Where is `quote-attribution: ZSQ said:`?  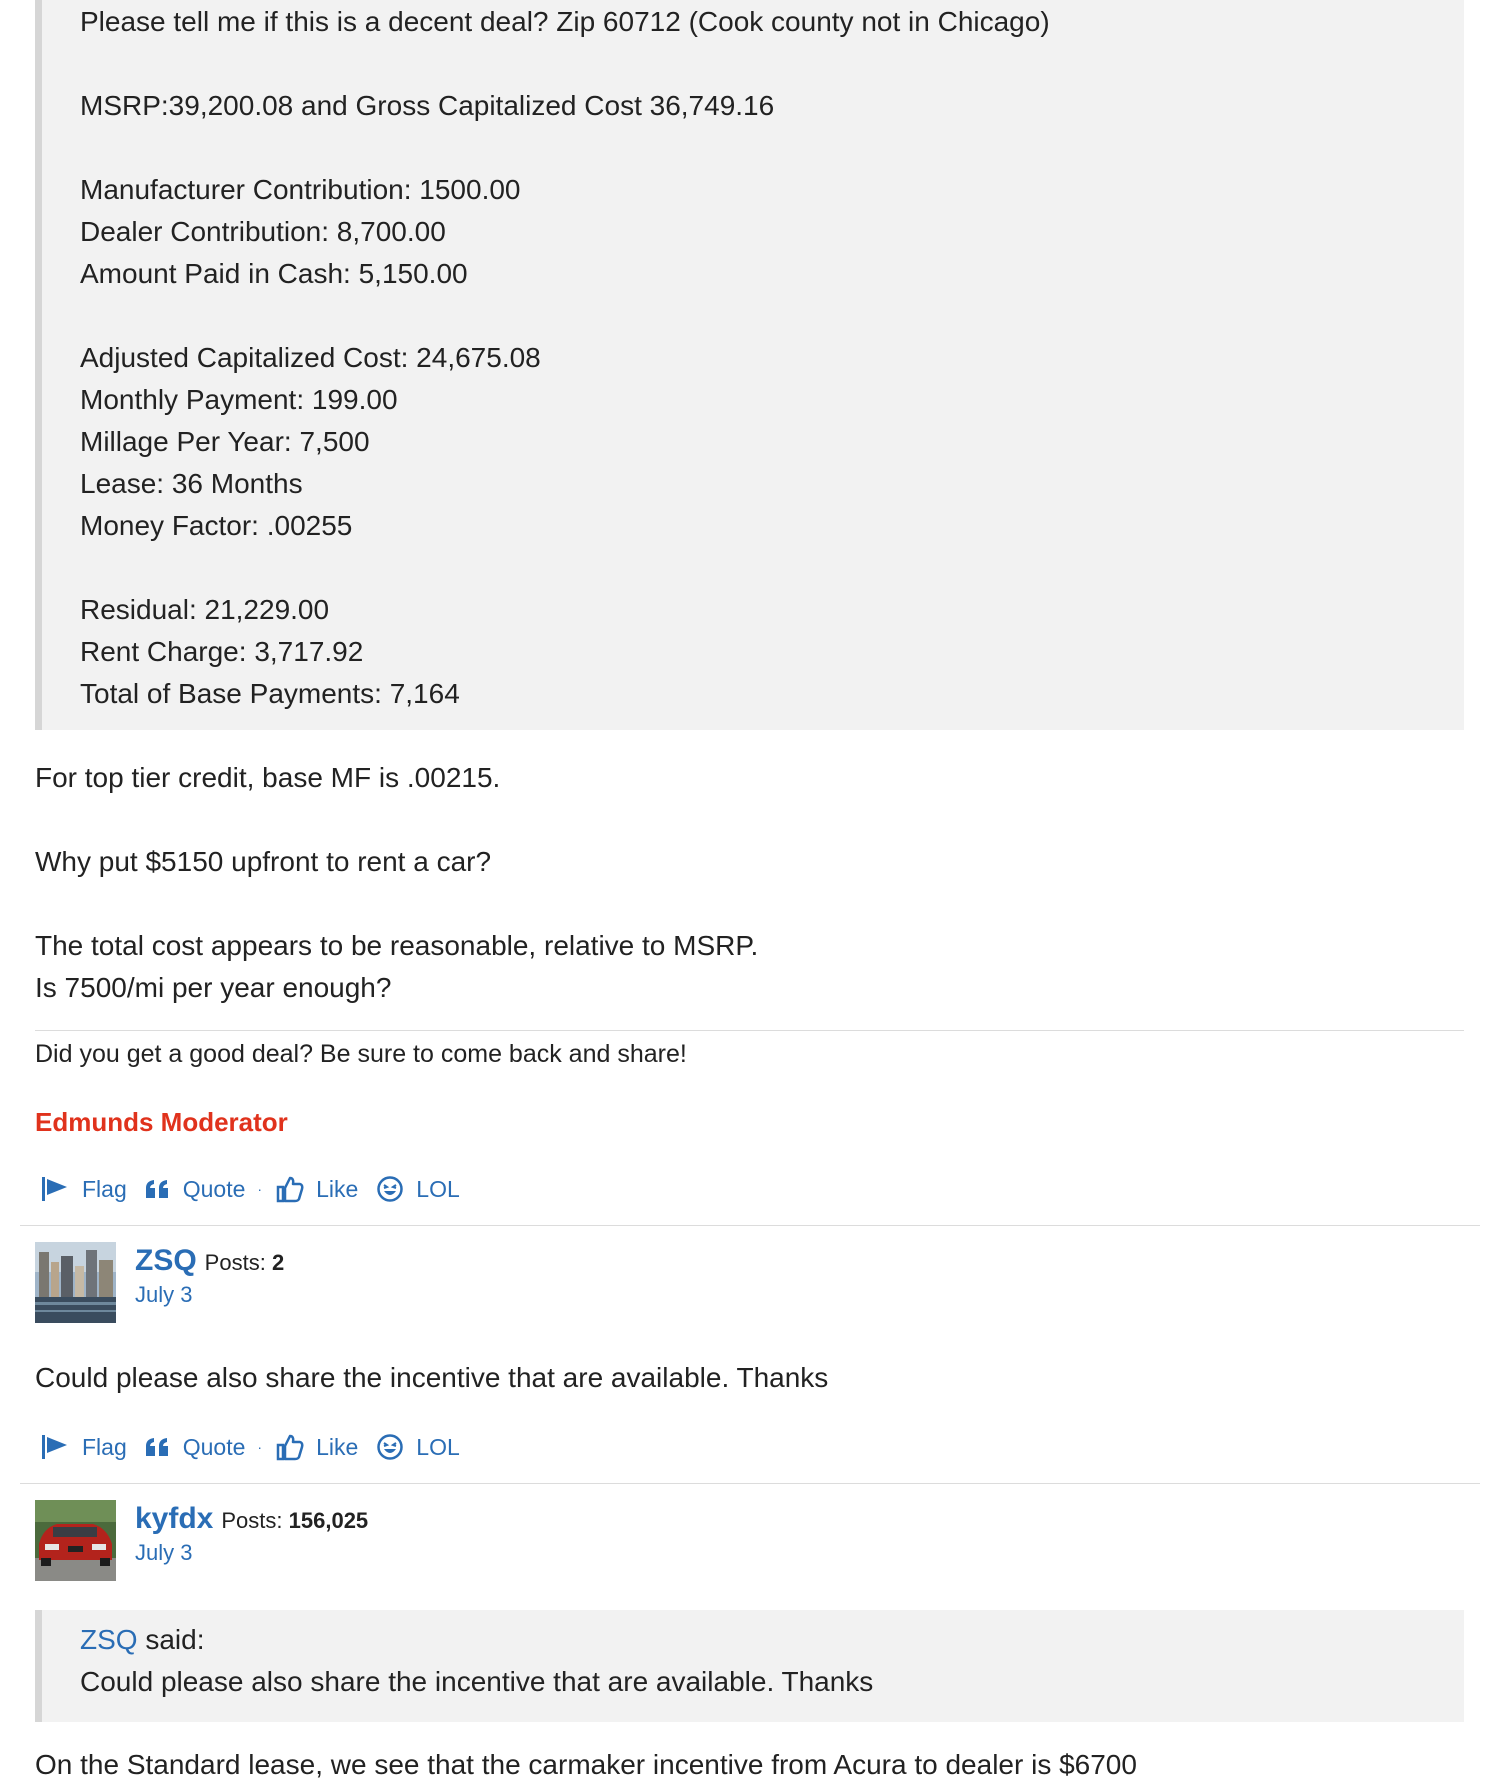
quote-attribution: ZSQ said: is located at coordinates (142, 1640).